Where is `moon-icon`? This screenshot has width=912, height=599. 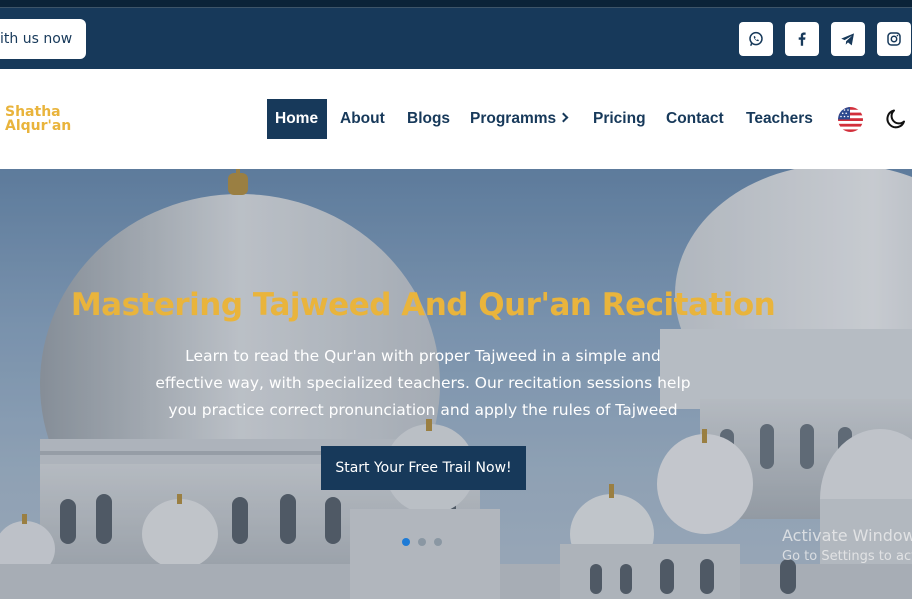 moon-icon is located at coordinates (896, 119).